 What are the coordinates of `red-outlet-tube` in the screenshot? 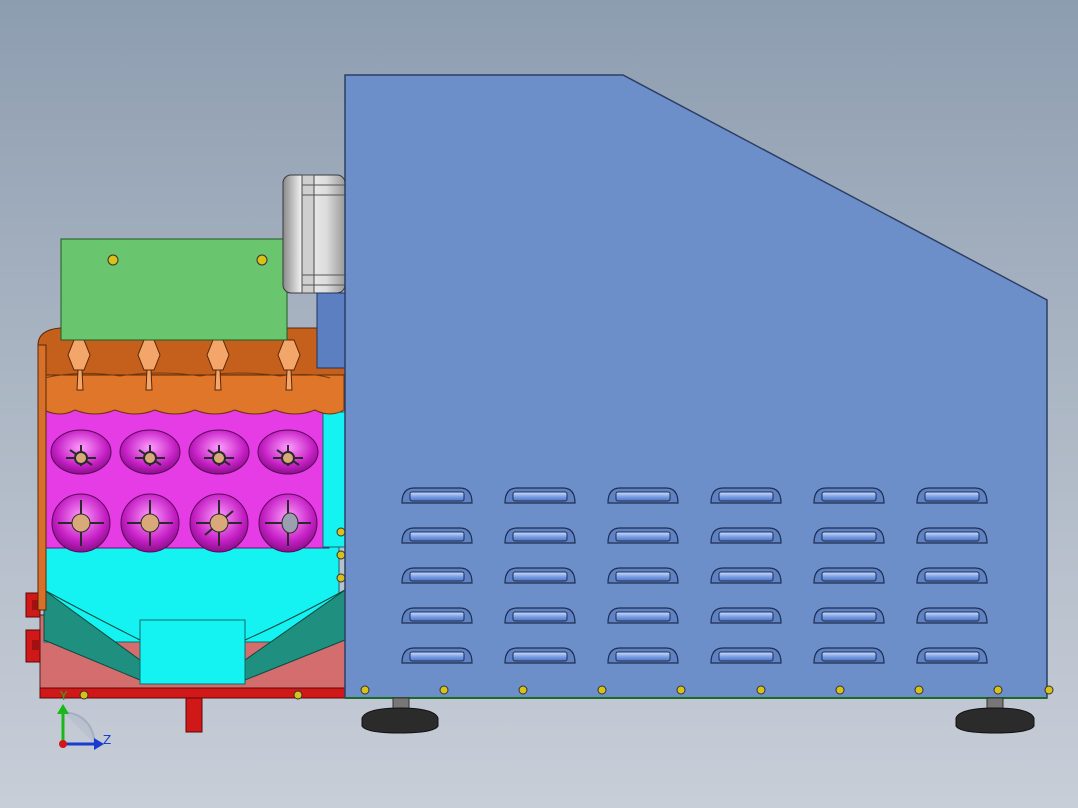 It's located at (194, 715).